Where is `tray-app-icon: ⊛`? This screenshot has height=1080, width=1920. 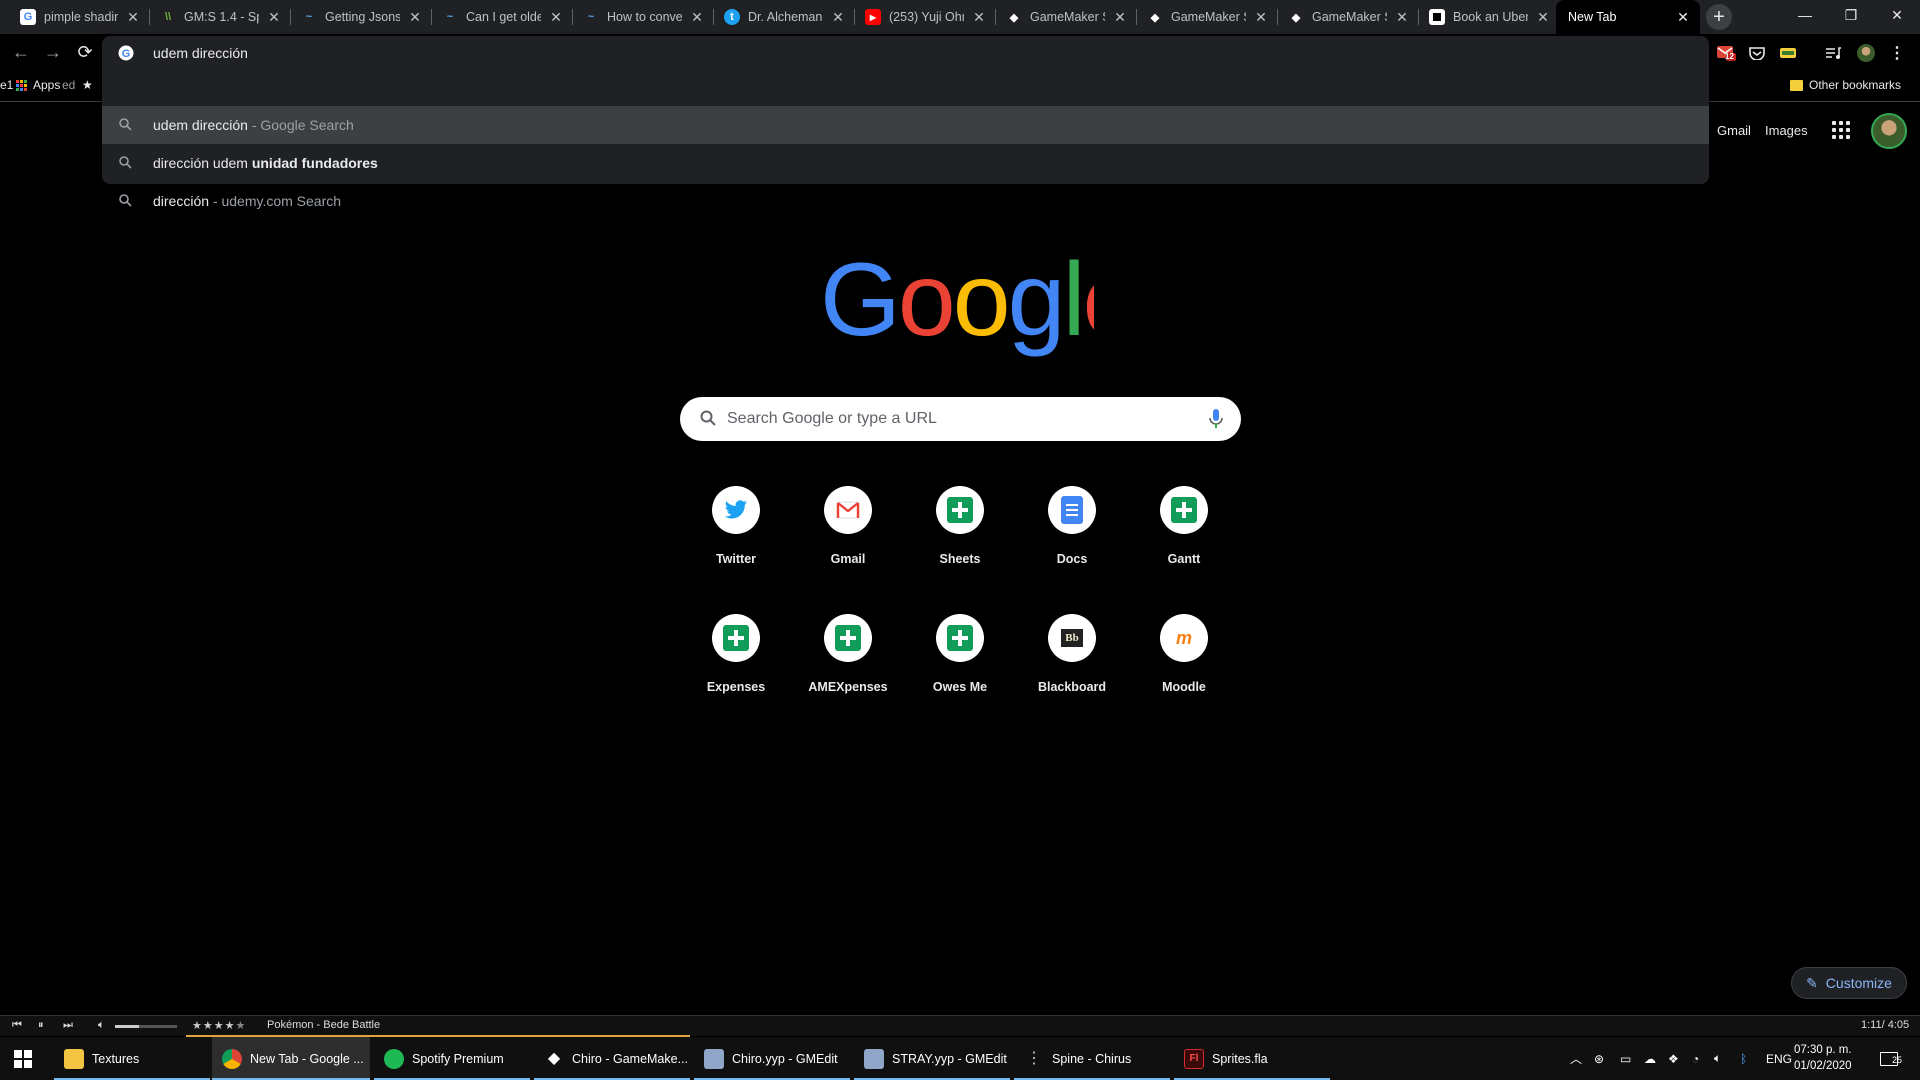
tray-app-icon: ⊛ is located at coordinates (1599, 1058).